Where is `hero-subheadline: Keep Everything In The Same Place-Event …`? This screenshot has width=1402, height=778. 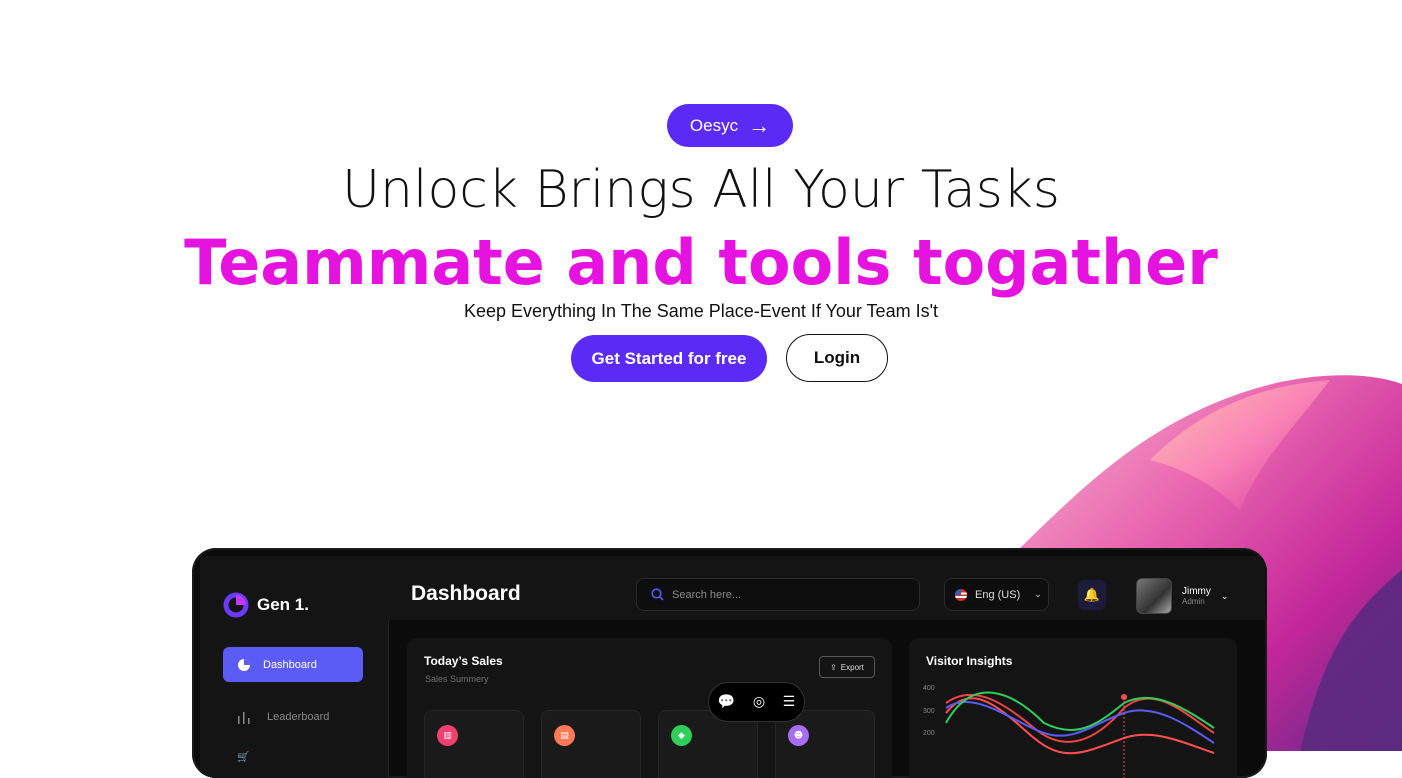
hero-subheadline: Keep Everything In The Same Place-Event … is located at coordinates (701, 311).